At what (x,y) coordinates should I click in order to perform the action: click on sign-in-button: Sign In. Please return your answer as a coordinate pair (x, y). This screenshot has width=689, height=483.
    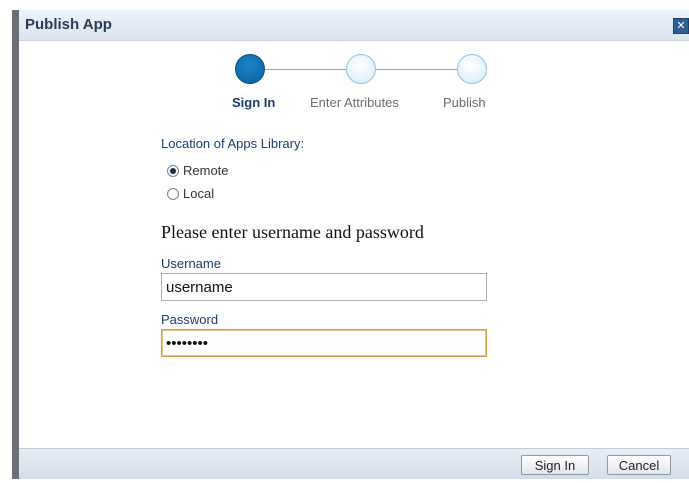
    Looking at the image, I should click on (555, 465).